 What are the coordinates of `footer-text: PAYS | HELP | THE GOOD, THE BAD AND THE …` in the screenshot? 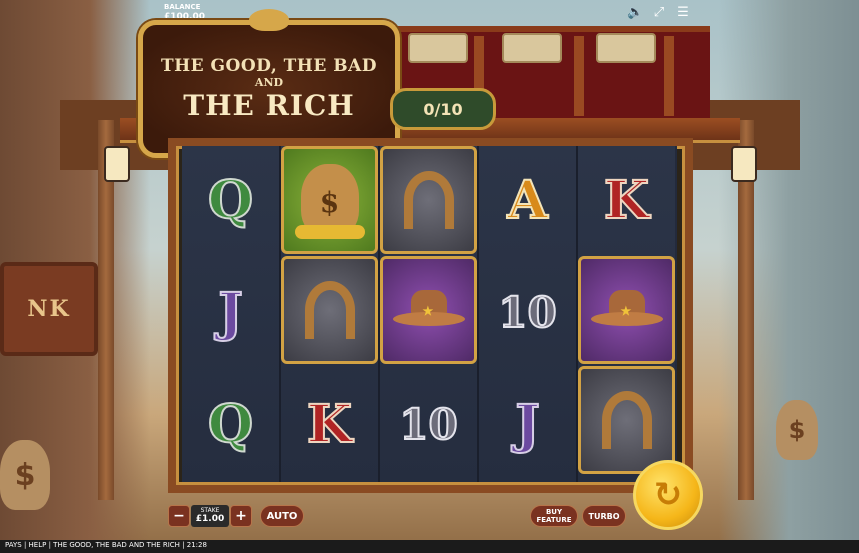 It's located at (106, 545).